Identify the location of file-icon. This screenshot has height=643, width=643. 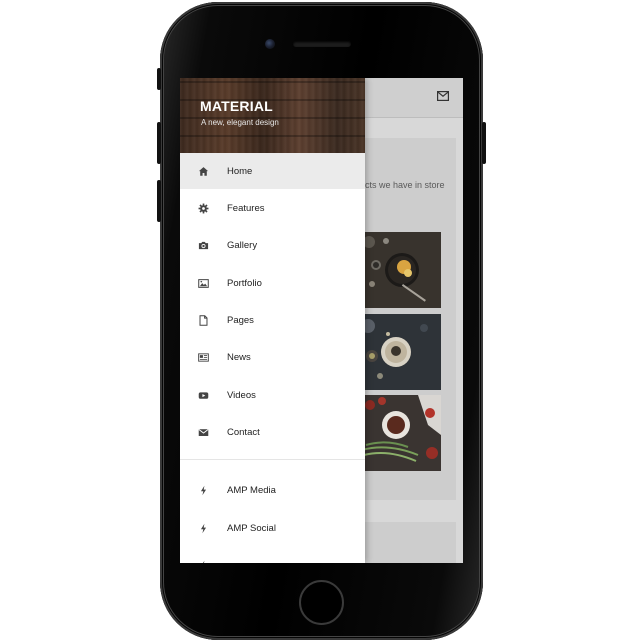
(203, 320).